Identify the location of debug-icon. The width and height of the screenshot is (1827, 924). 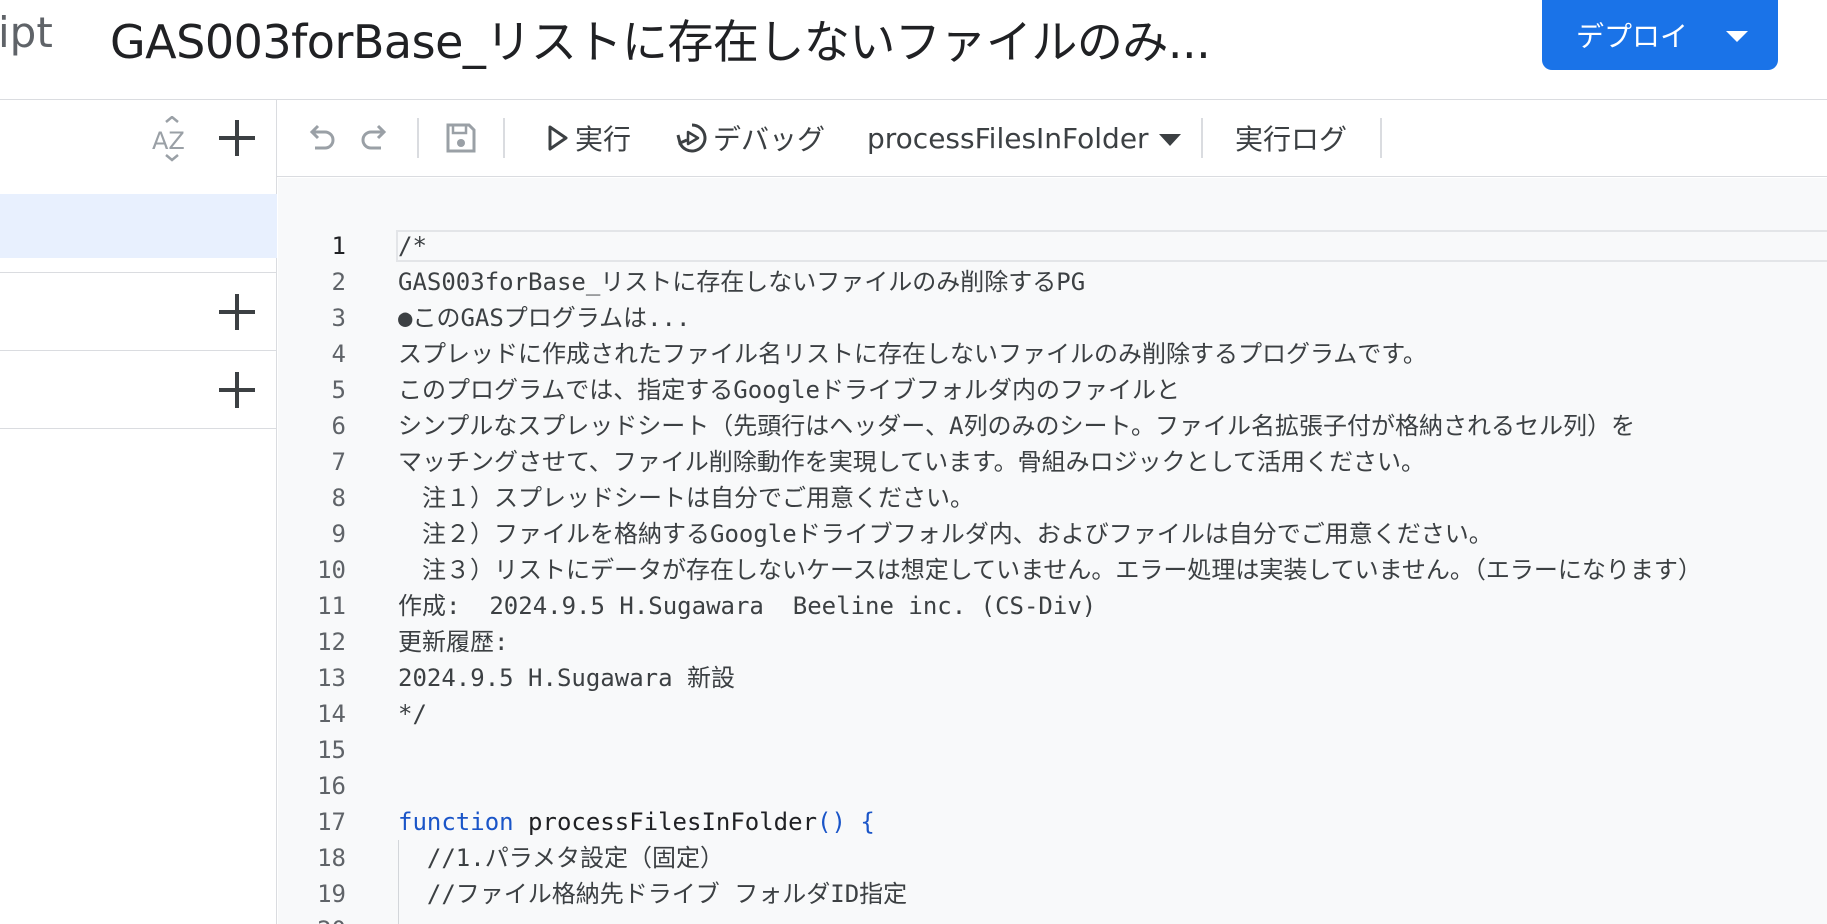
(691, 138).